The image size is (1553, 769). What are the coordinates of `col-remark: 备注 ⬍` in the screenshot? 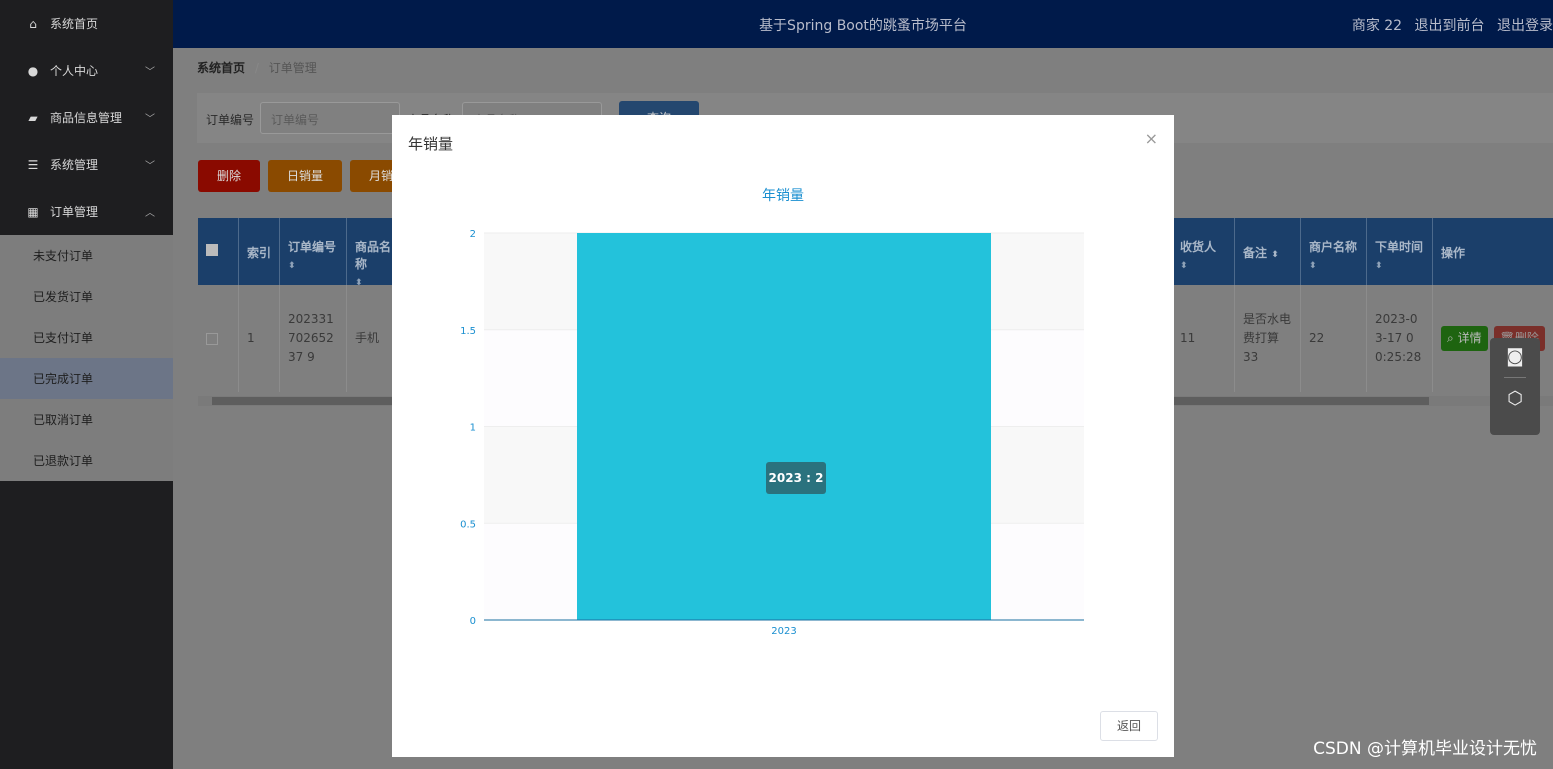 It's located at (1268, 251).